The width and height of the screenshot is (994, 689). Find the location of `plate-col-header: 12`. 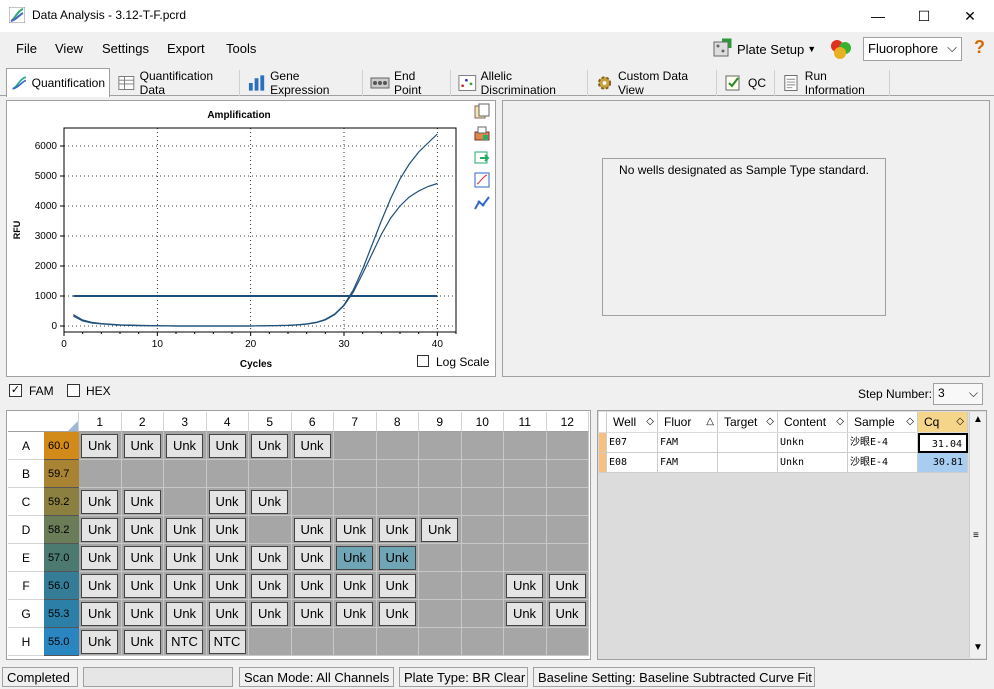

plate-col-header: 12 is located at coordinates (567, 422).